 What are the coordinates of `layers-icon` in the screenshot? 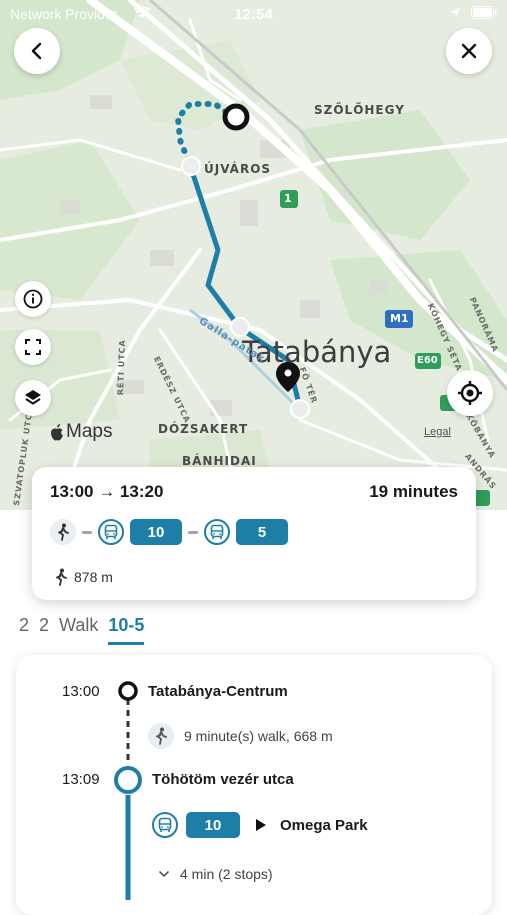 It's located at (33, 397).